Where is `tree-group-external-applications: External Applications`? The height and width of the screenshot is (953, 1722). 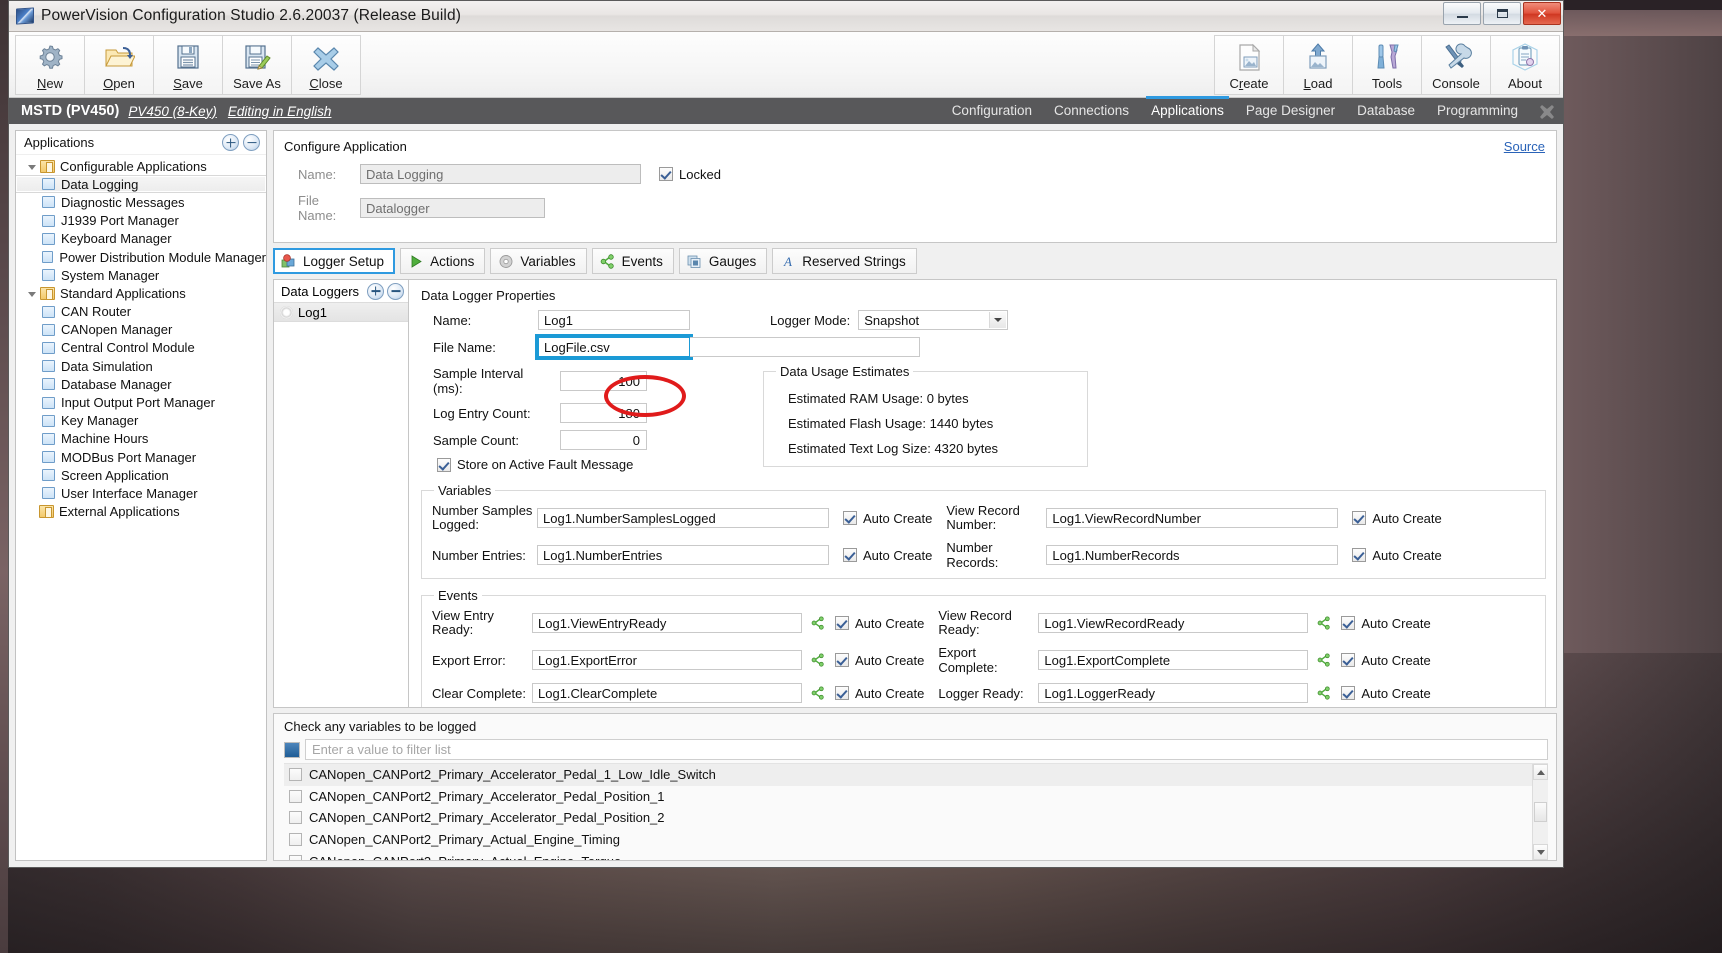 tree-group-external-applications: External Applications is located at coordinates (141, 512).